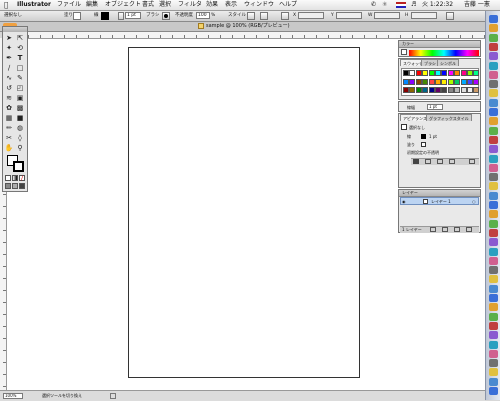  What do you see at coordinates (13, 396) in the screenshot?
I see `zoom-level-field: 100%` at bounding box center [13, 396].